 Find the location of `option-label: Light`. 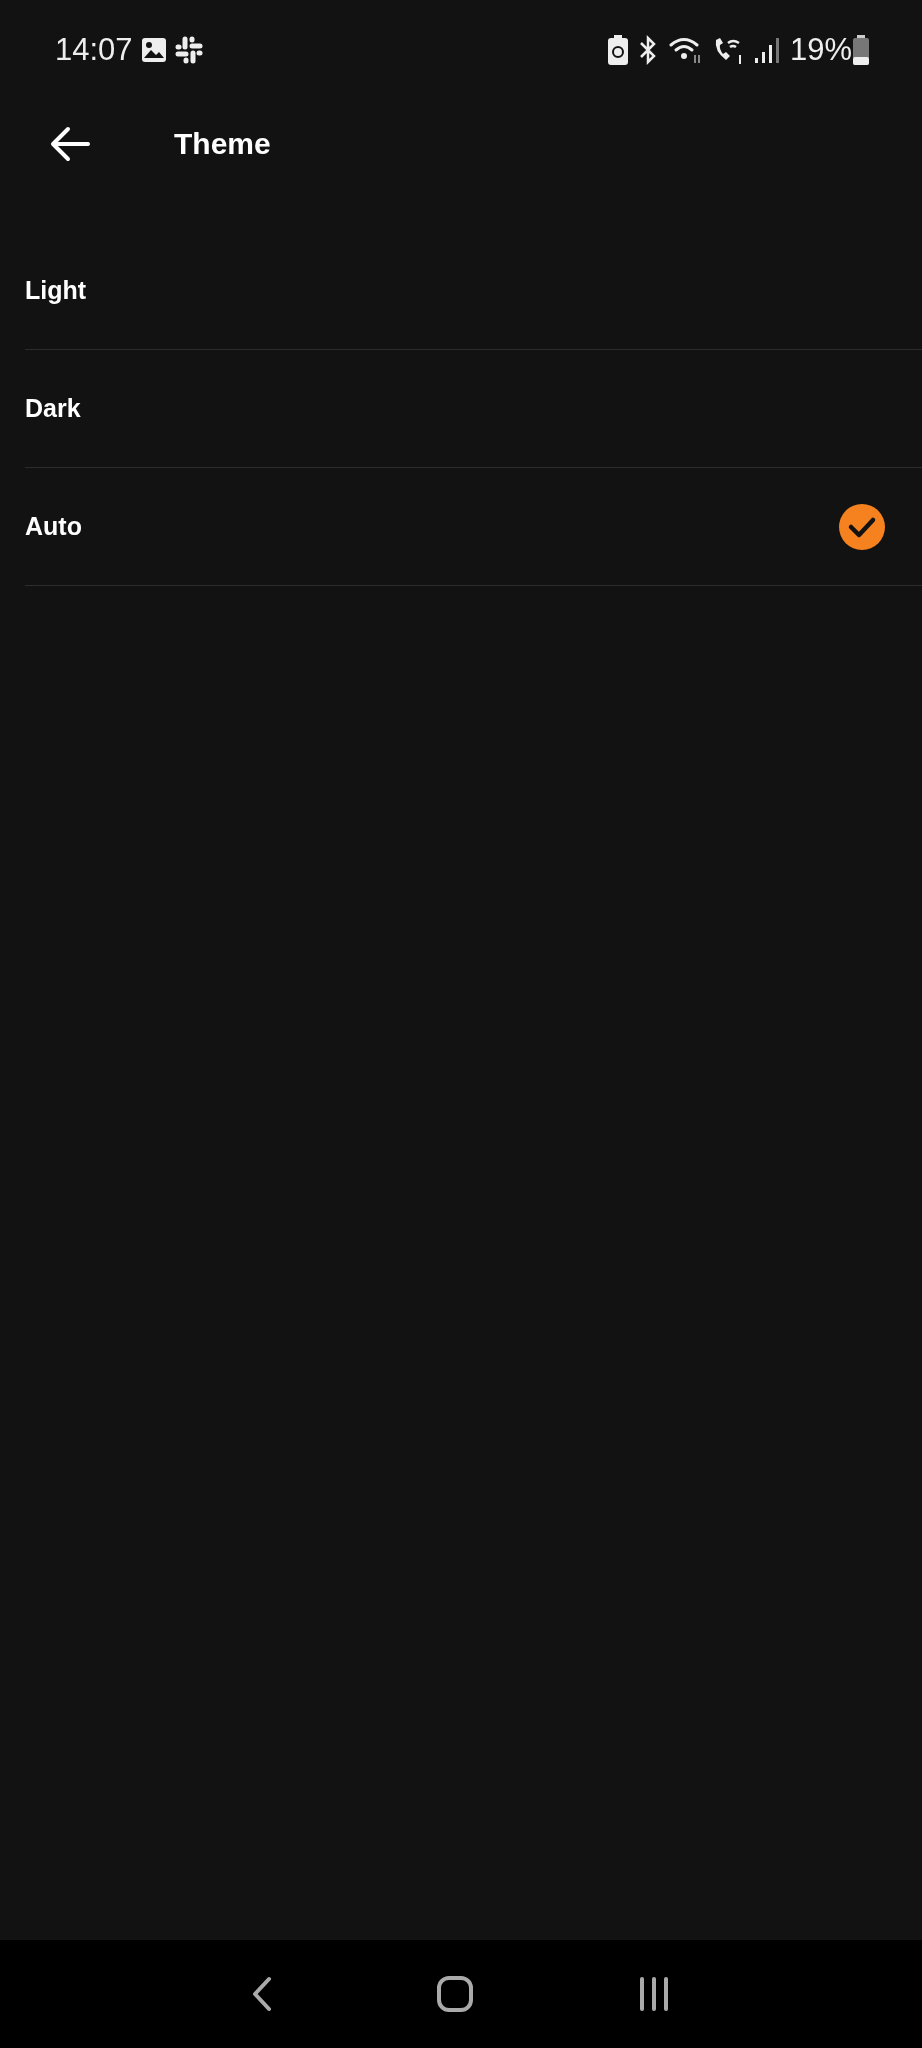

option-label: Light is located at coordinates (56, 290).